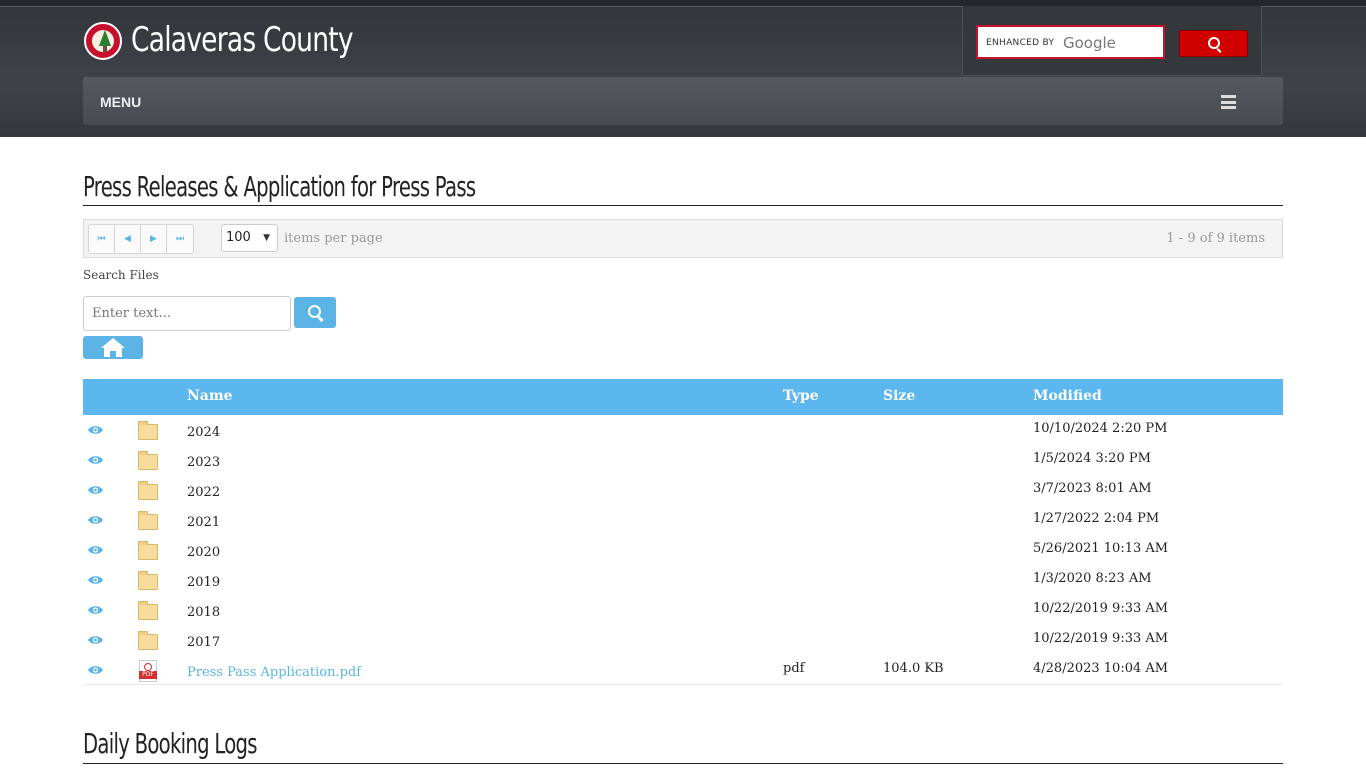 Image resolution: width=1366 pixels, height=768 pixels. What do you see at coordinates (203, 432) in the screenshot?
I see `file-name: 2024` at bounding box center [203, 432].